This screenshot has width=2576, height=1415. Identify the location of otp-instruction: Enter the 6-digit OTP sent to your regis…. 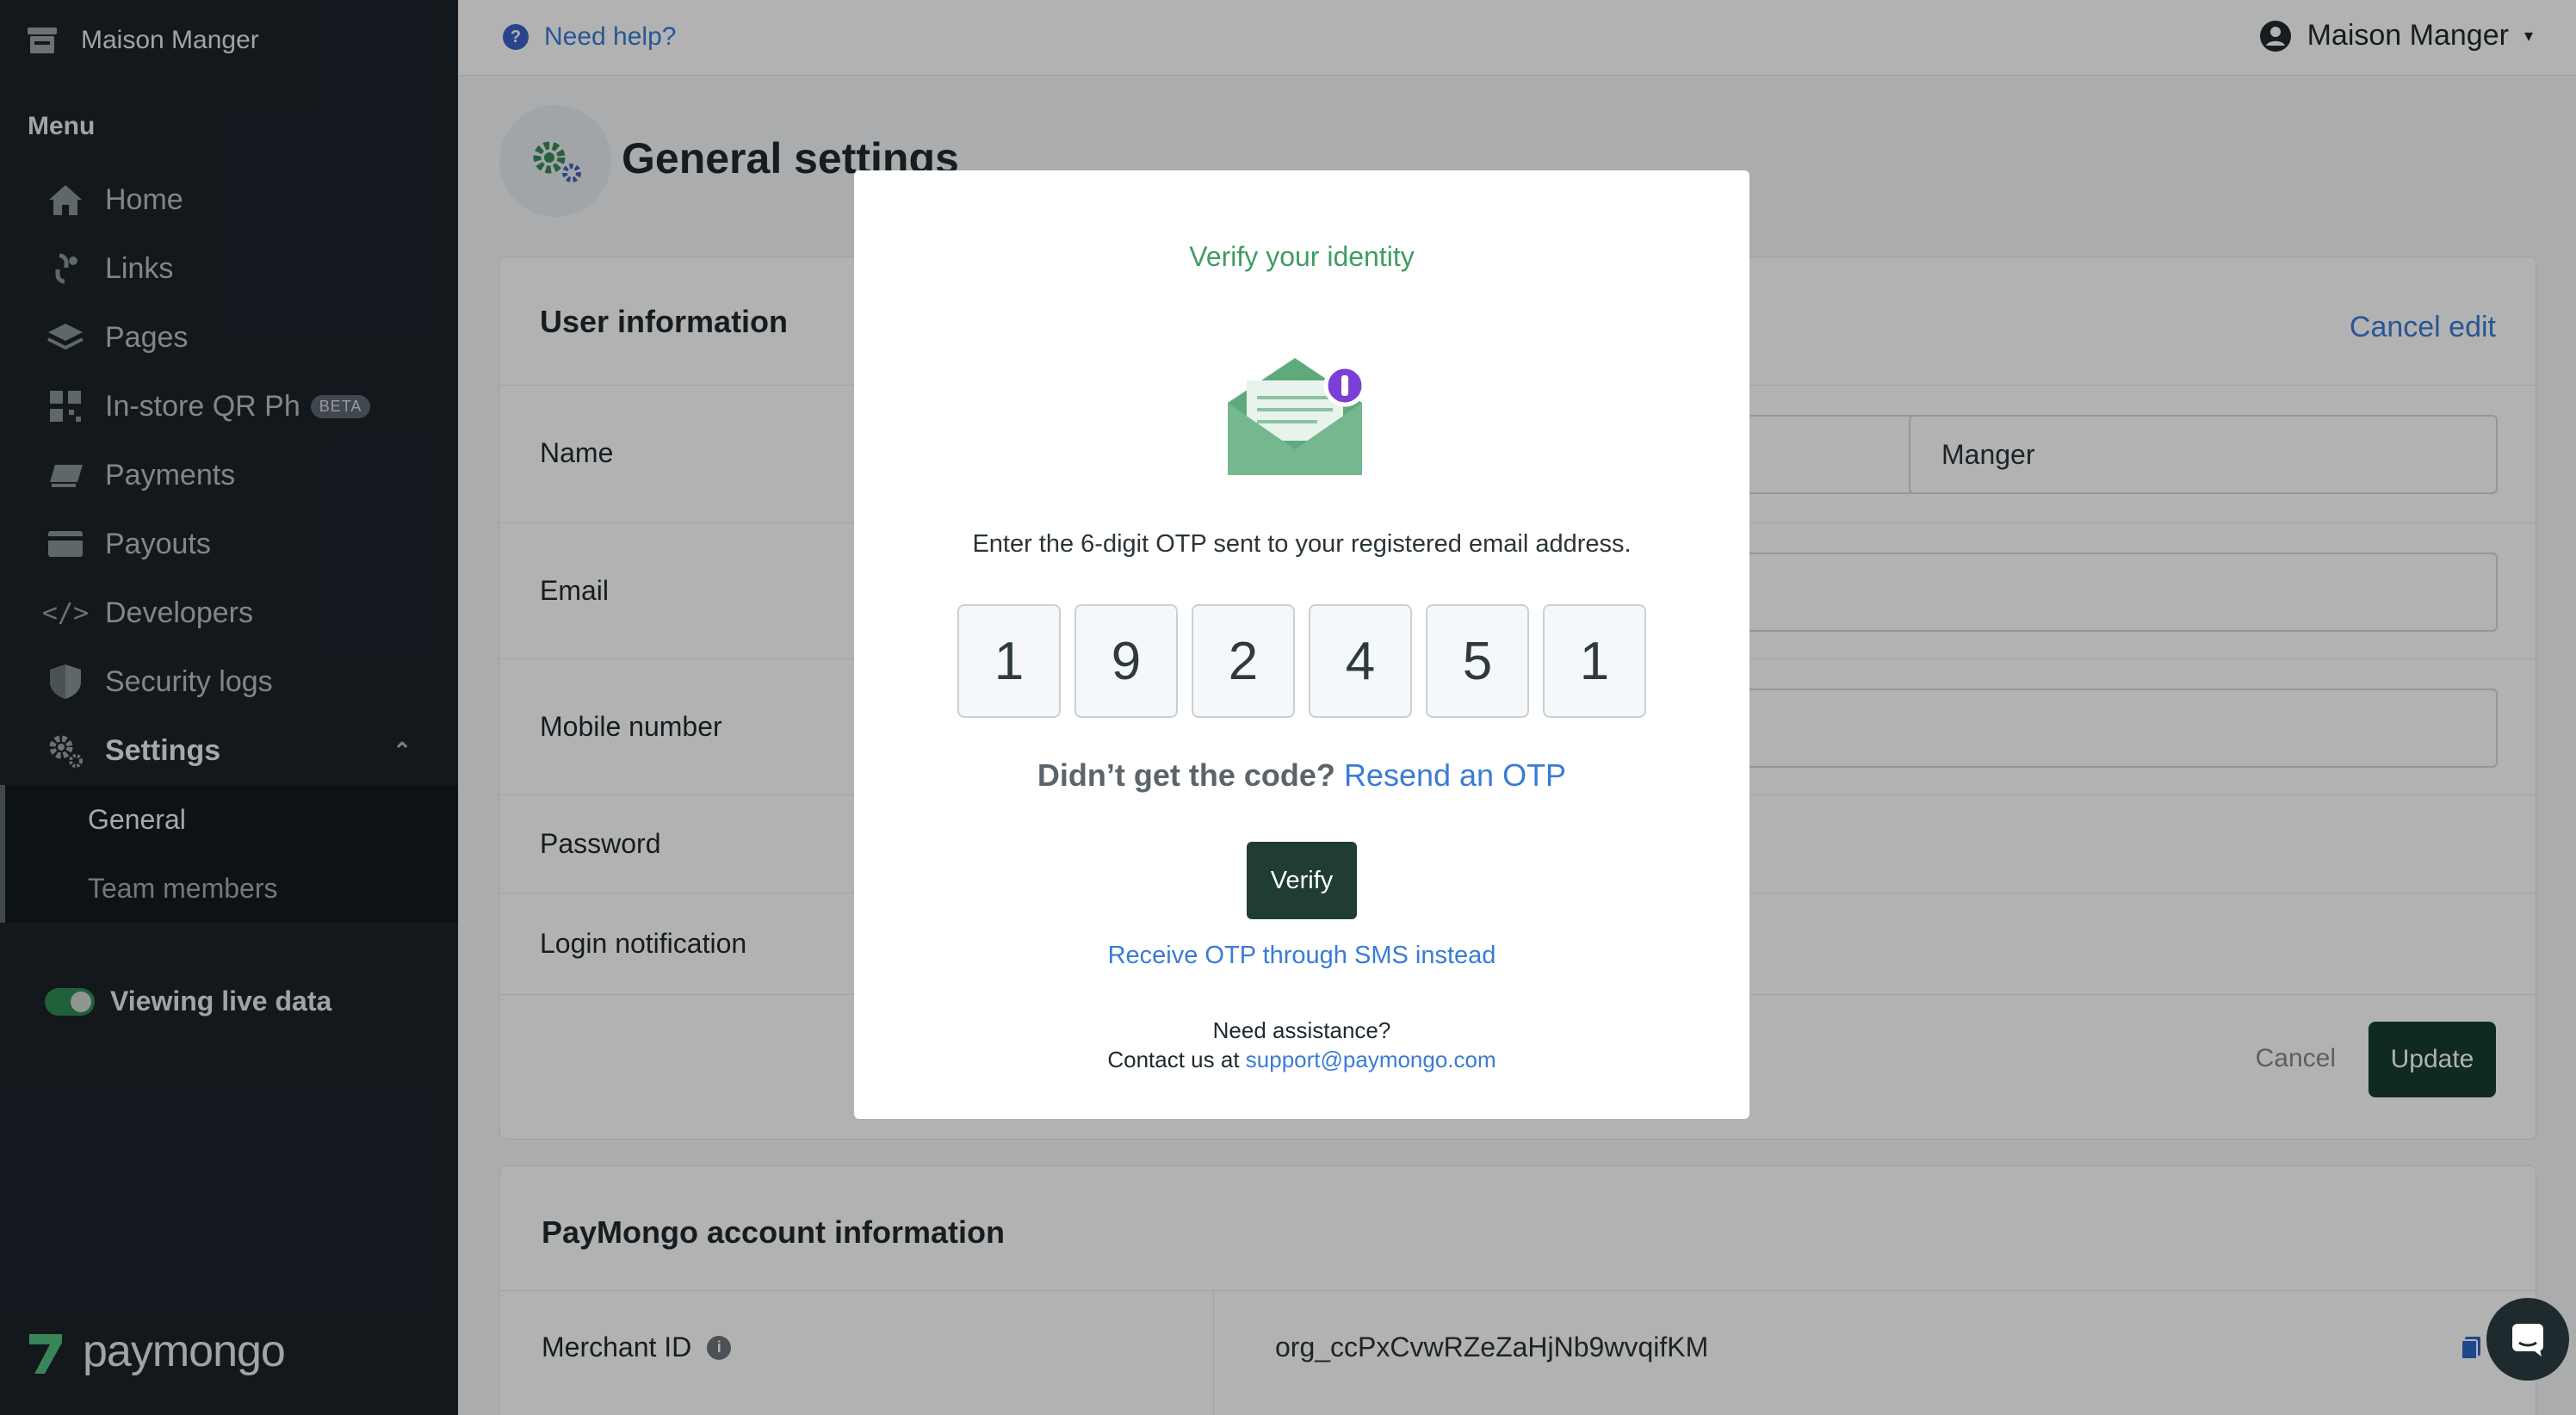
(1302, 544).